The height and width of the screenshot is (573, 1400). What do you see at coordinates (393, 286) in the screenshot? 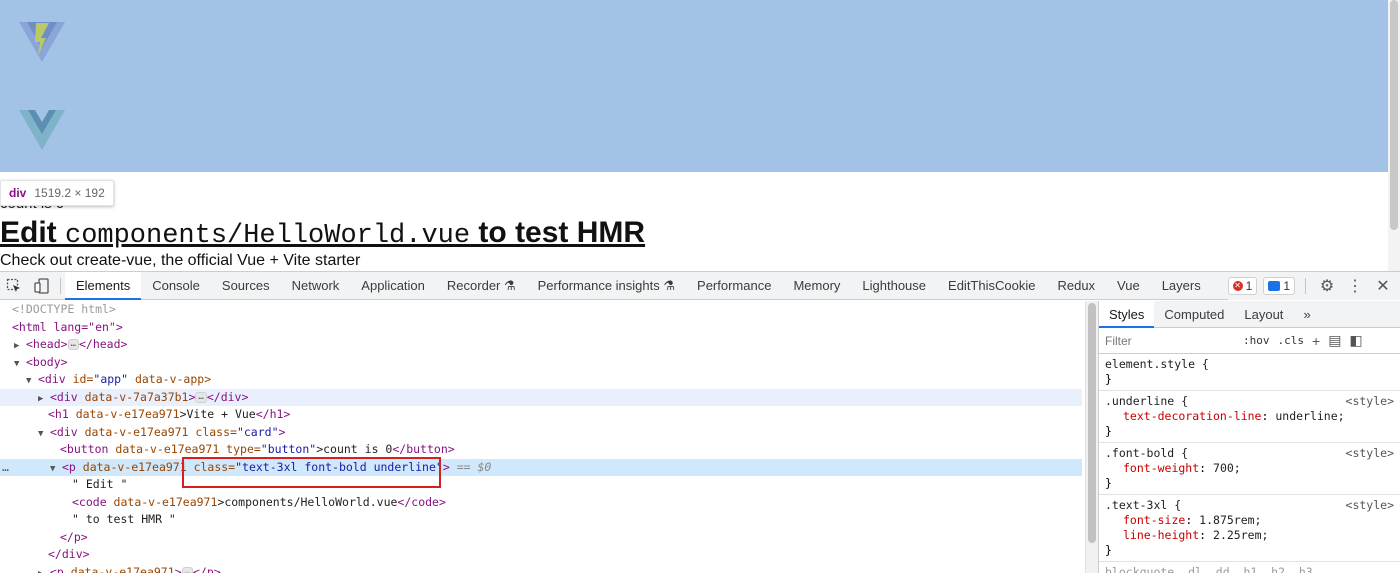
I see `tab-application: Application` at bounding box center [393, 286].